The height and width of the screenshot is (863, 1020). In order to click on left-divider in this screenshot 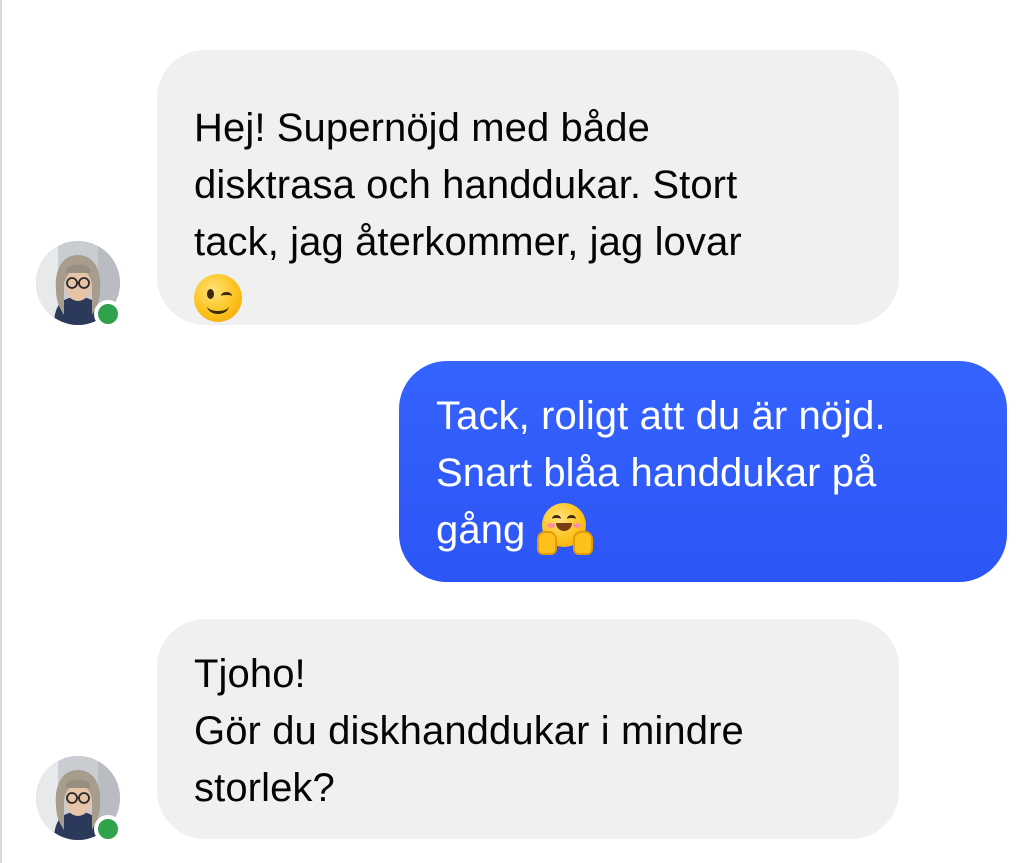, I will do `click(1, 431)`.